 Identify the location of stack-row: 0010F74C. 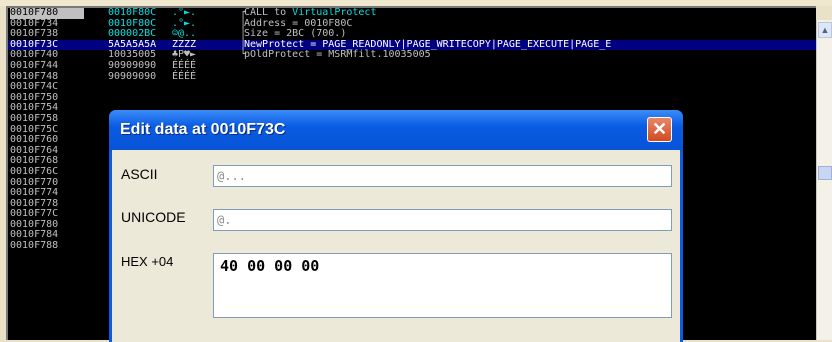
(412, 87).